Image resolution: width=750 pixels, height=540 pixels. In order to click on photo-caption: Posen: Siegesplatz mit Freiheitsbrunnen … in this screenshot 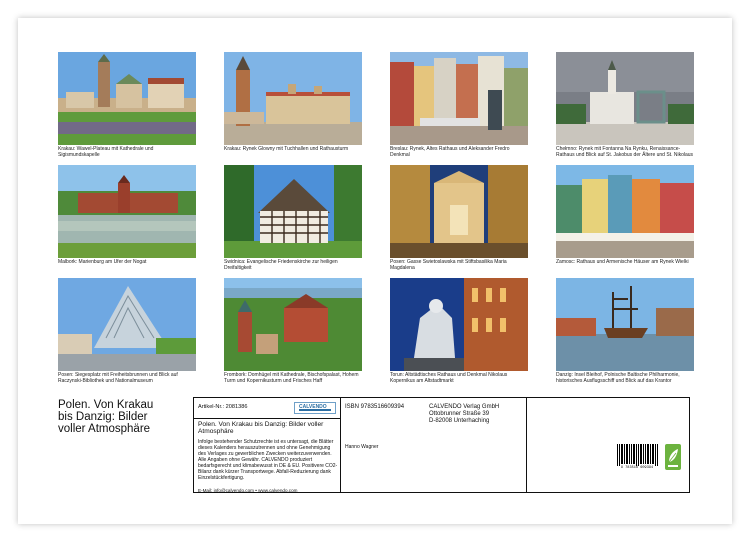, I will do `click(118, 378)`.